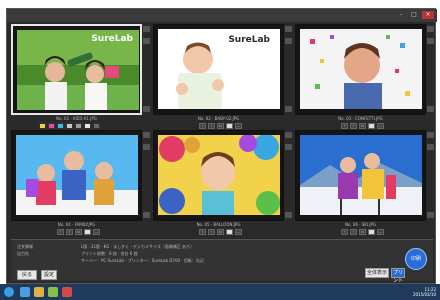 Image resolution: width=440 pixels, height=300 pixels. Describe the element at coordinates (416, 259) in the screenshot. I see `print-button: 印刷` at that location.